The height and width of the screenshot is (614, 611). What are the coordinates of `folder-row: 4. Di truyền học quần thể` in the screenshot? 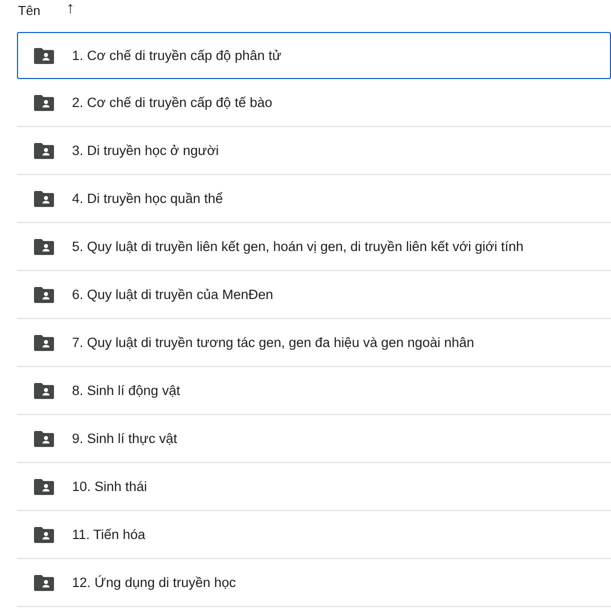 It's located at (314, 199).